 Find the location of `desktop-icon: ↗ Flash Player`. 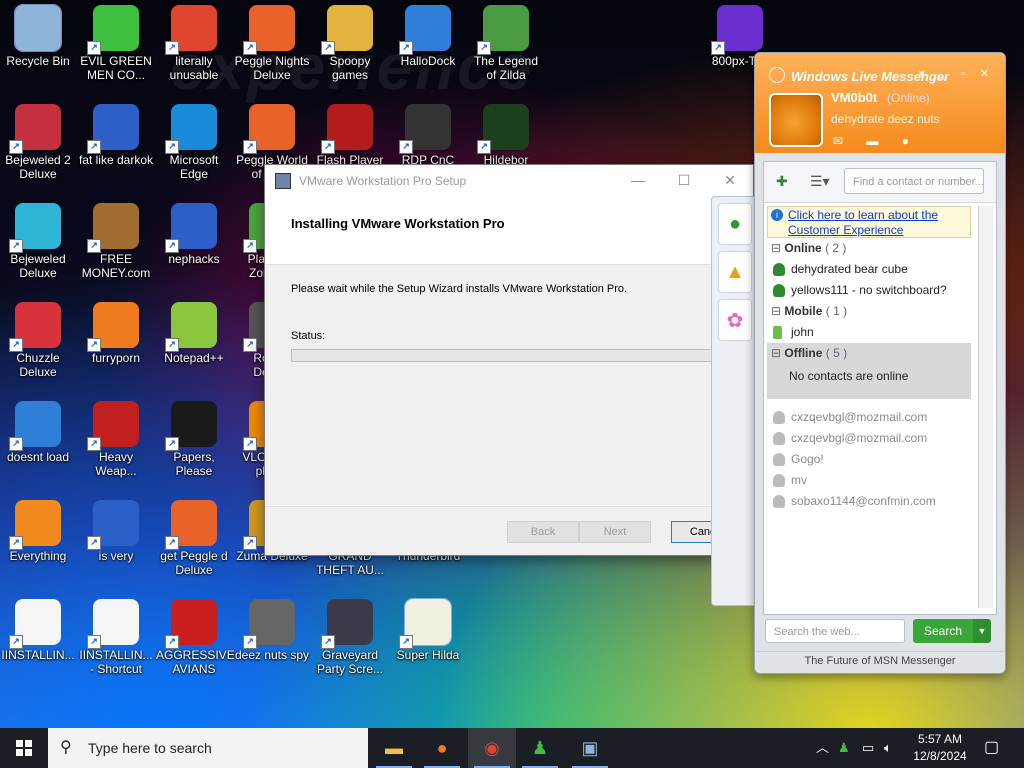

desktop-icon: ↗ Flash Player is located at coordinates (350, 135).